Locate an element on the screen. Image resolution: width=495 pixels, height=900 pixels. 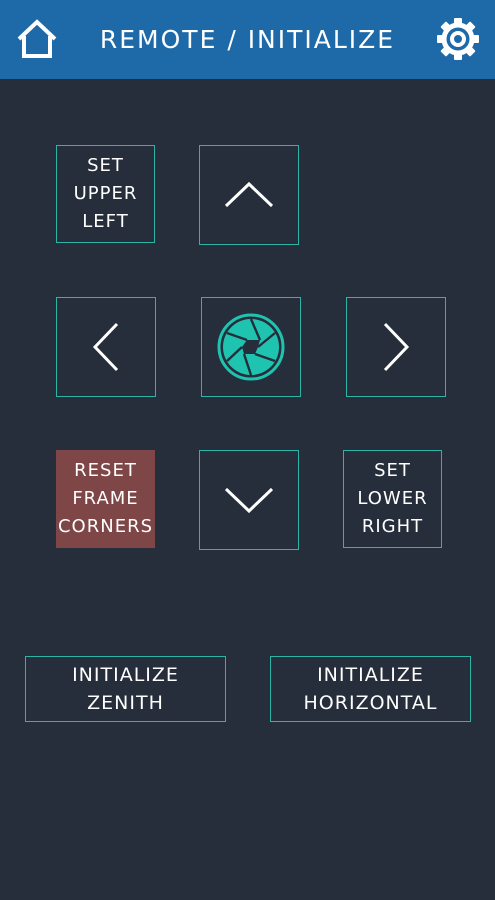
camera-shutter-icon is located at coordinates (251, 347).